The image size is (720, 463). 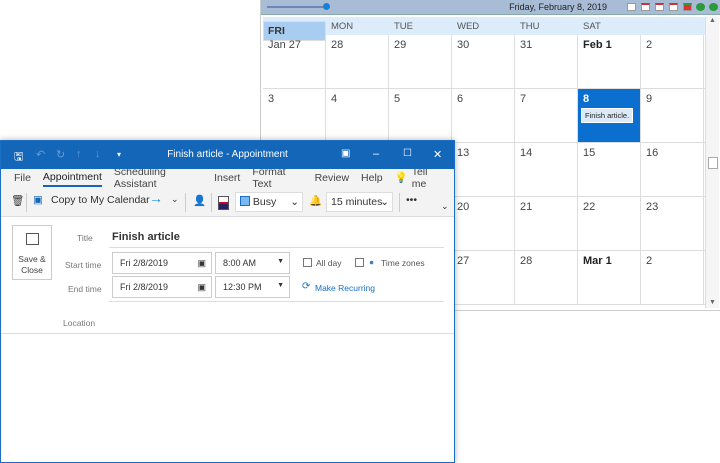 What do you see at coordinates (280, 261) in the screenshot?
I see `dropdown-icon: ▼` at bounding box center [280, 261].